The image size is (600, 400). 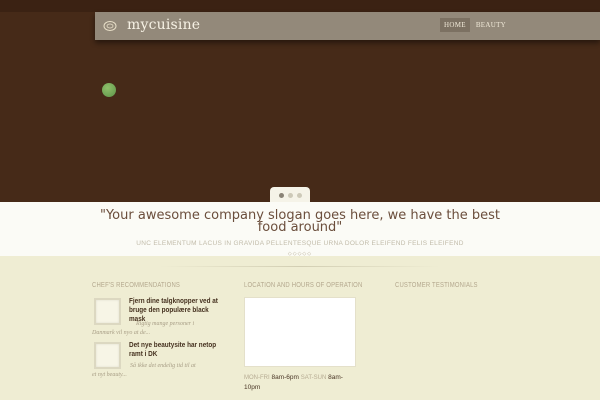 What do you see at coordinates (313, 378) in the screenshot?
I see `weekend-label: SAT-SUN` at bounding box center [313, 378].